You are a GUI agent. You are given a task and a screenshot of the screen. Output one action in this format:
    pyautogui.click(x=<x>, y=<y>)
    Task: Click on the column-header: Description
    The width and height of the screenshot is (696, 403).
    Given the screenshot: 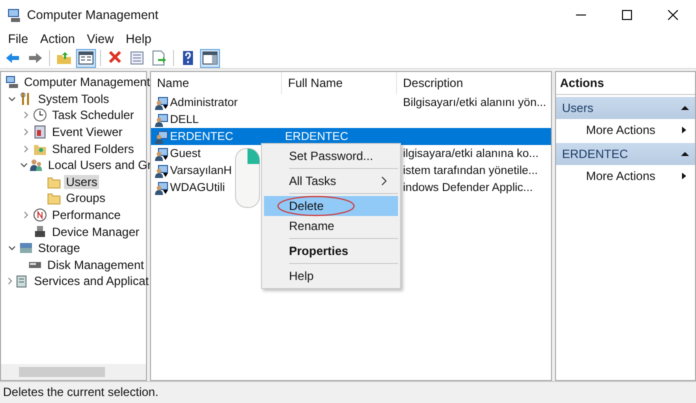 What is the action you would take?
    pyautogui.click(x=475, y=83)
    